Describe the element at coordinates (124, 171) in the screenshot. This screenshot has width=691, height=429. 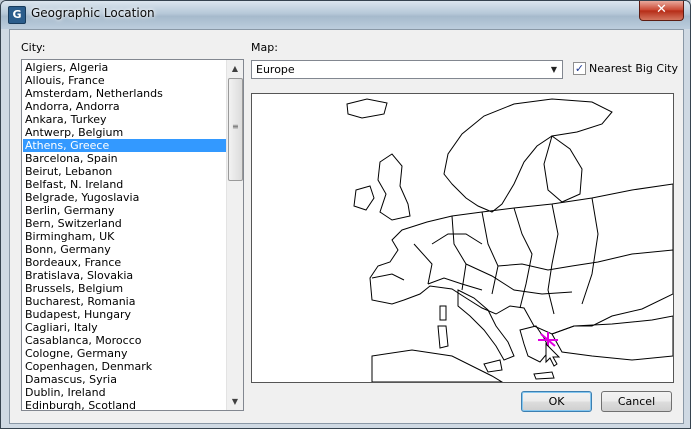
I see `list-item: Beirut, Lebanon` at that location.